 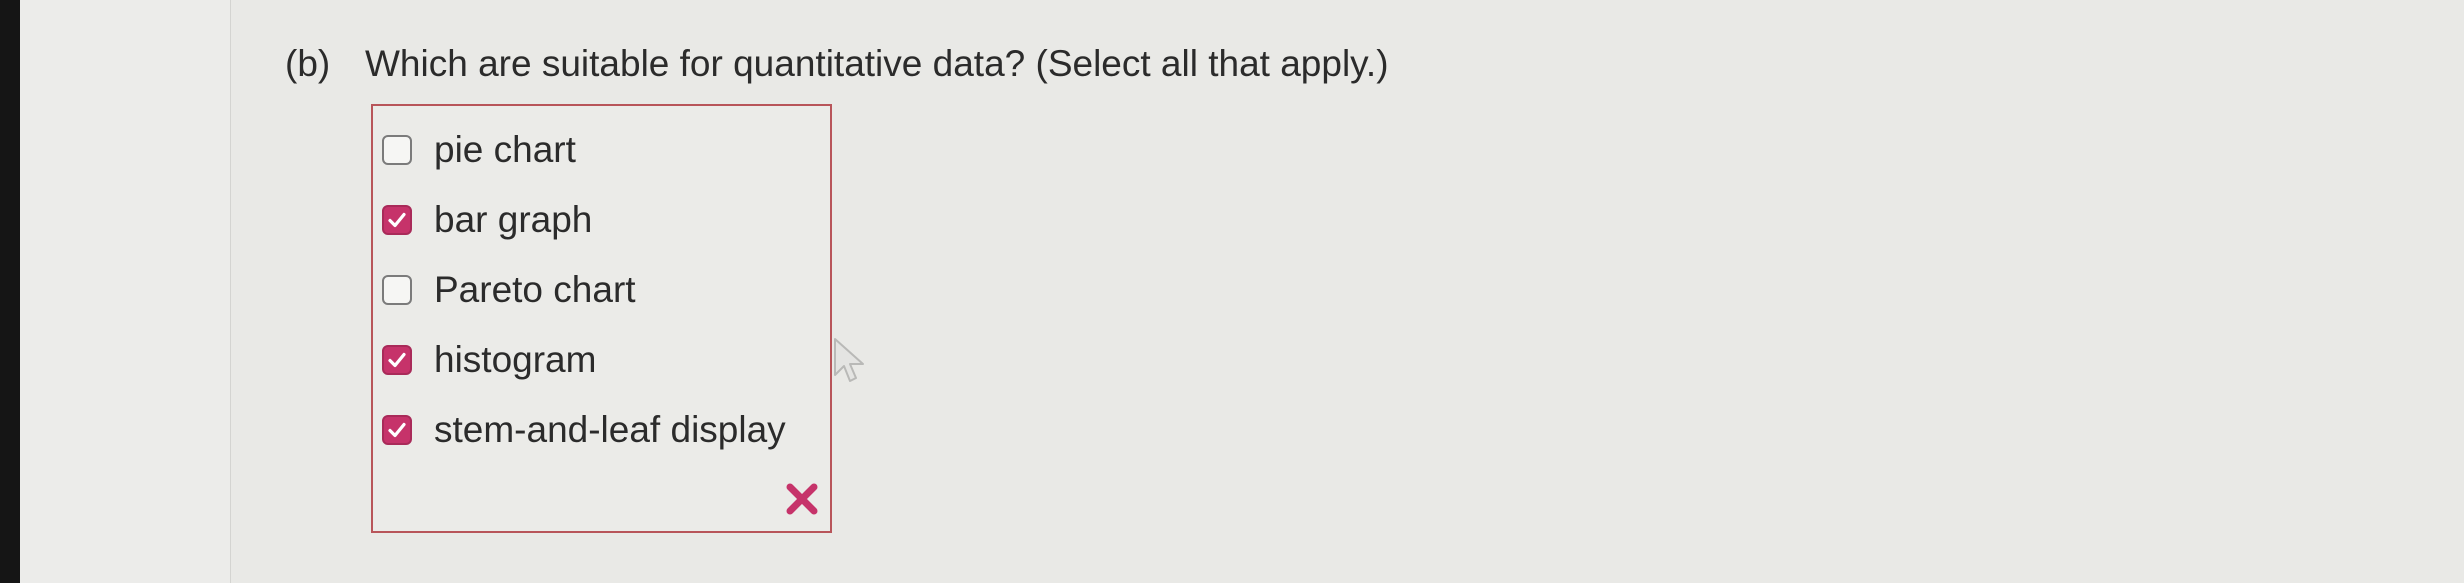 What do you see at coordinates (10, 291) in the screenshot?
I see `left-edge` at bounding box center [10, 291].